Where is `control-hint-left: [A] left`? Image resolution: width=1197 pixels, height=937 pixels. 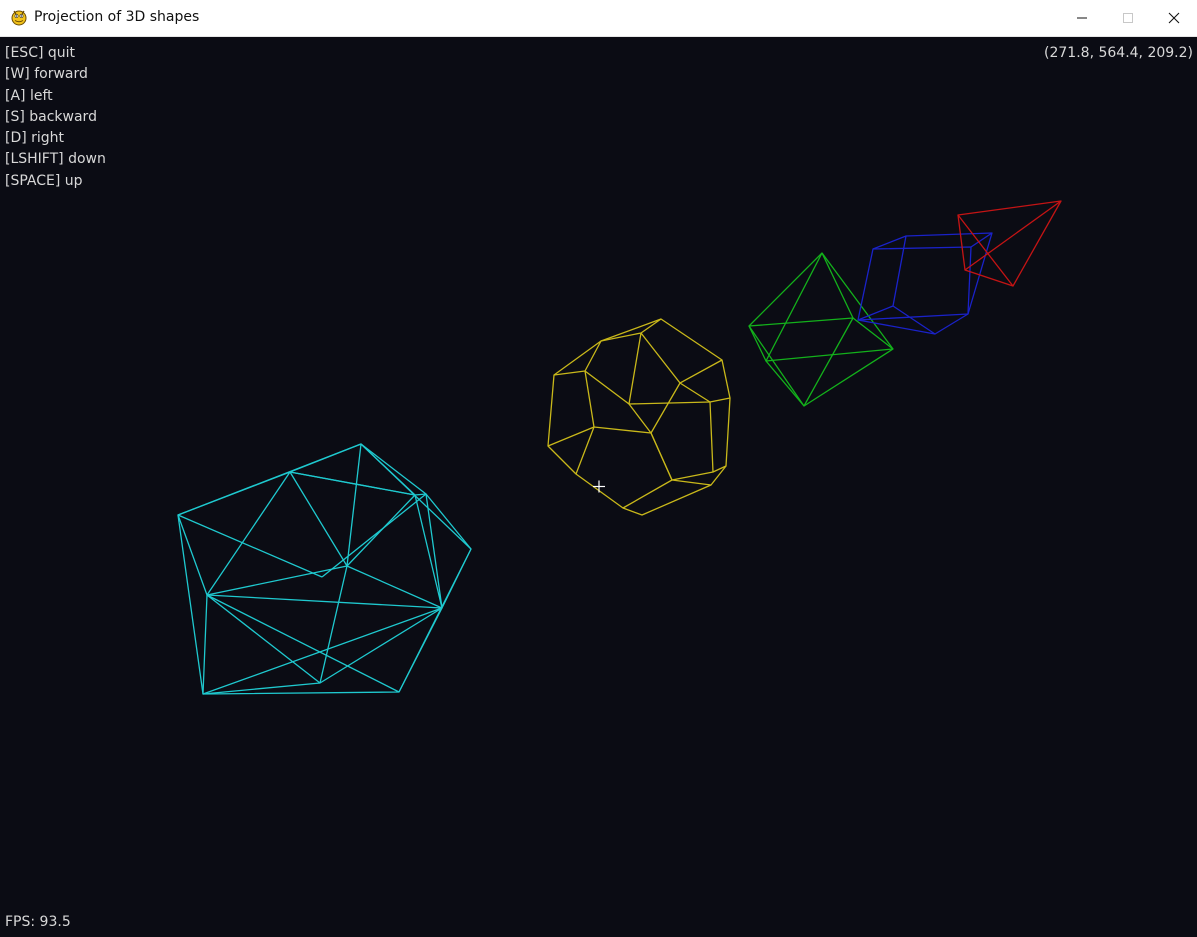
control-hint-left: [A] left is located at coordinates (29, 95).